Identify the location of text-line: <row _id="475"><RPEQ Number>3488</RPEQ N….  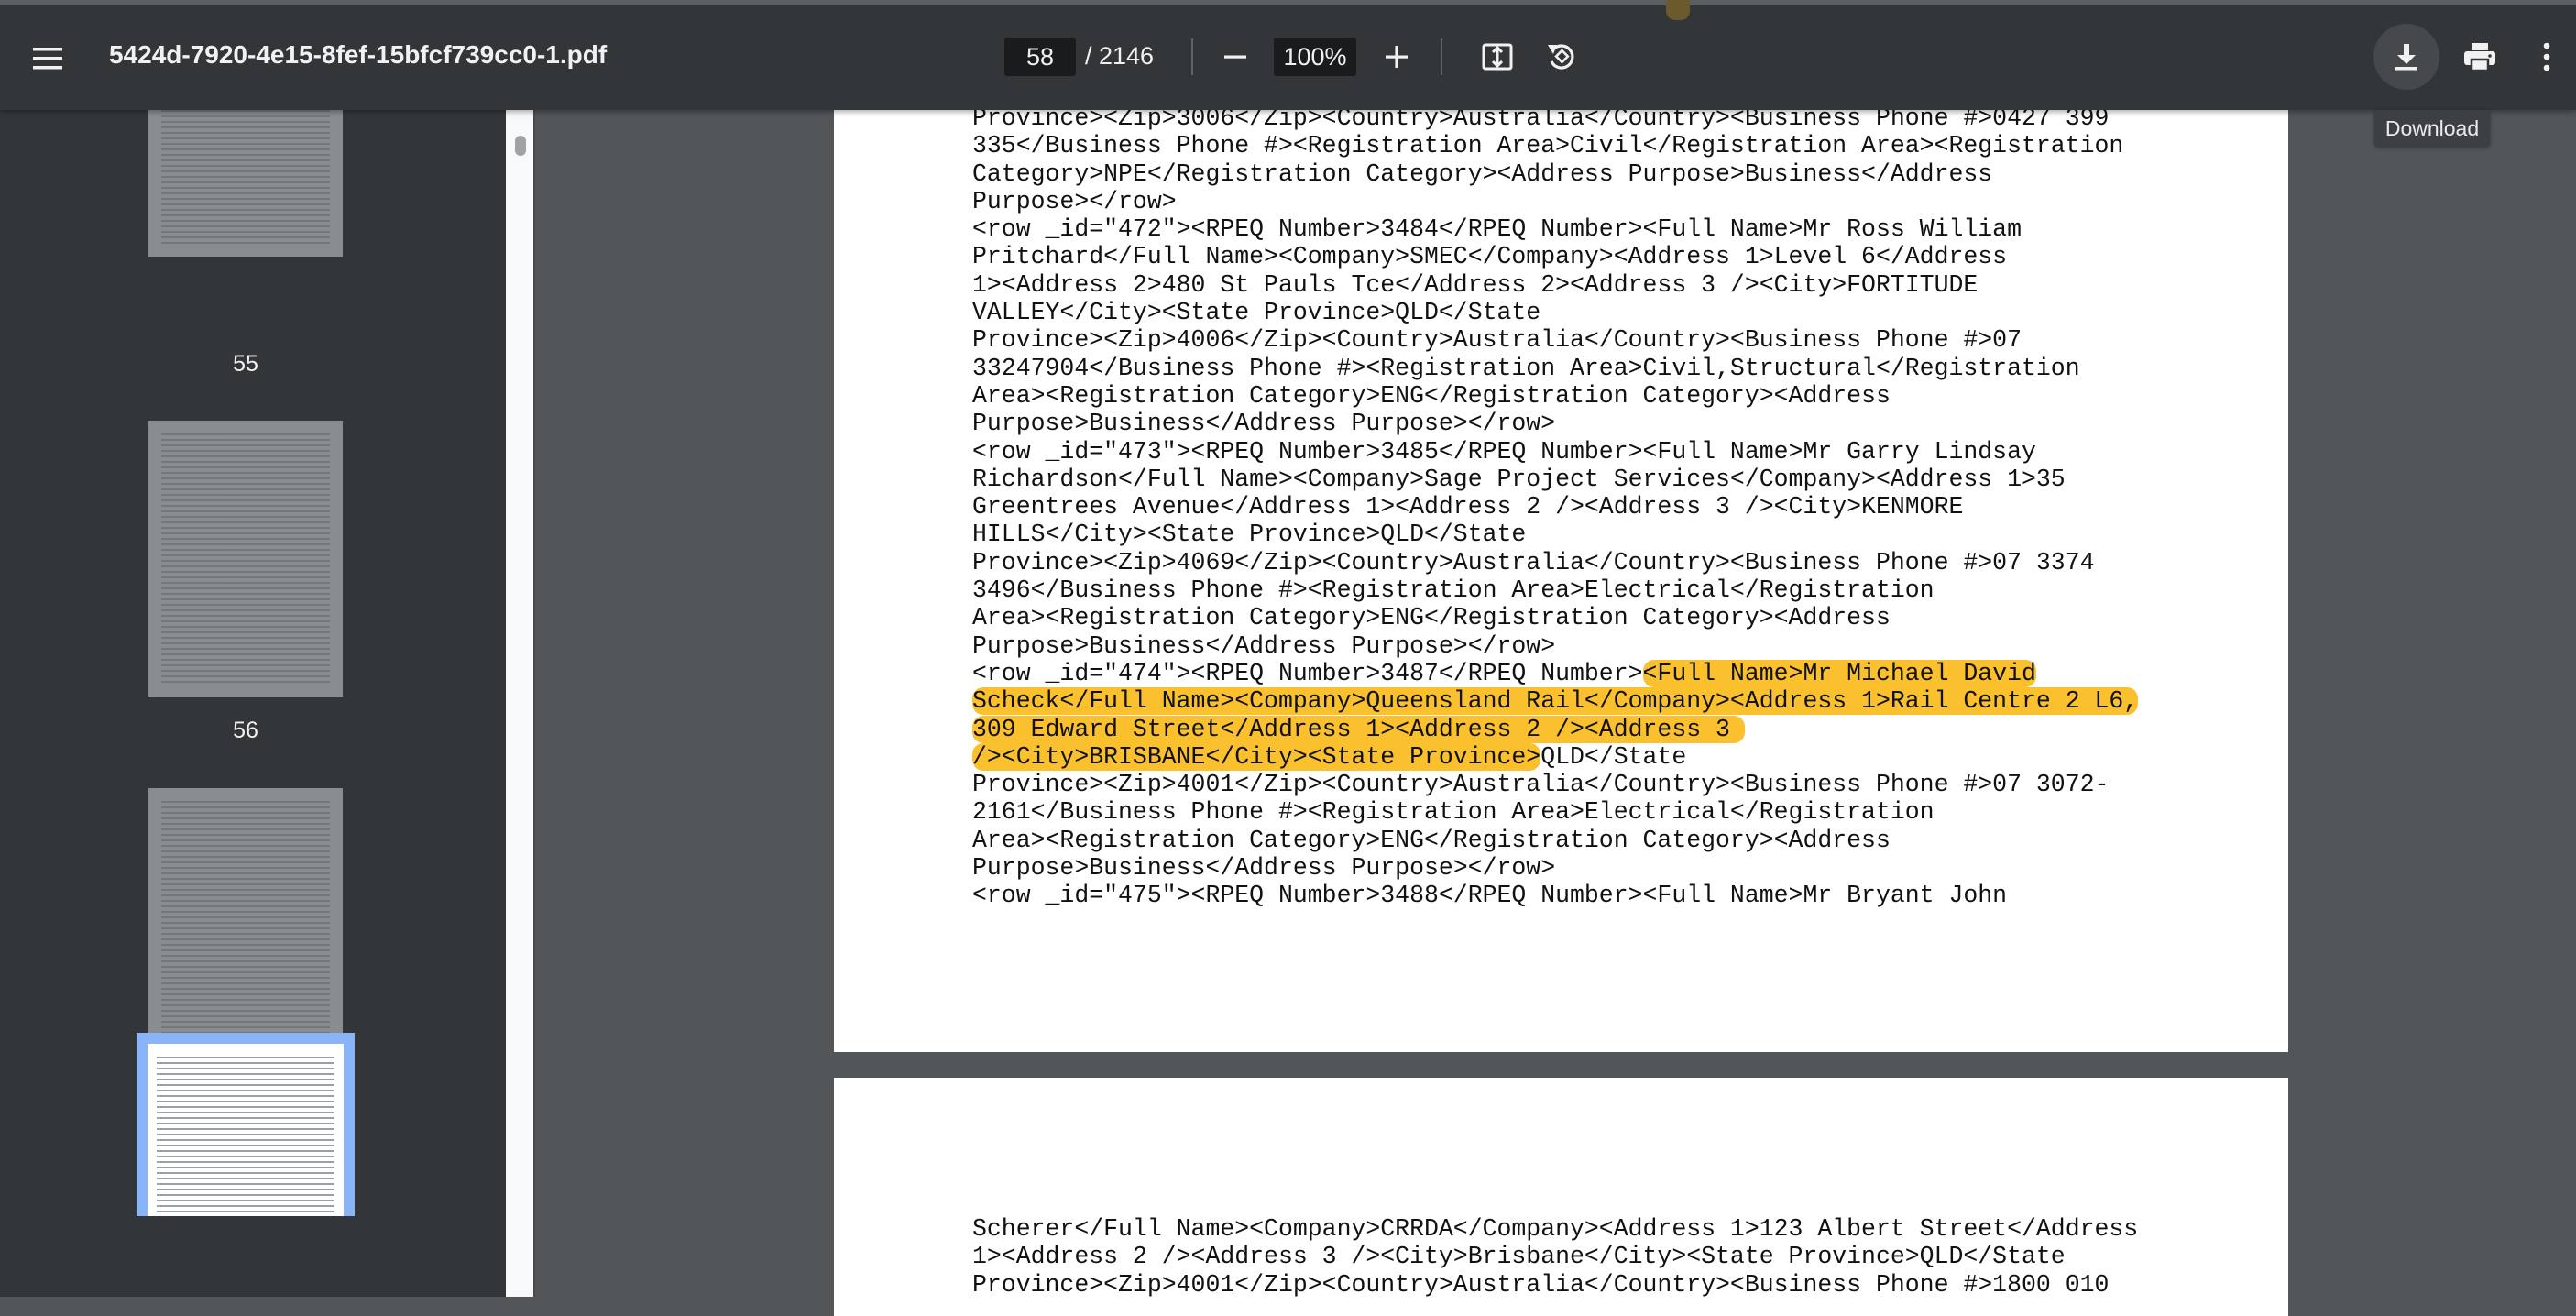
(1490, 896).